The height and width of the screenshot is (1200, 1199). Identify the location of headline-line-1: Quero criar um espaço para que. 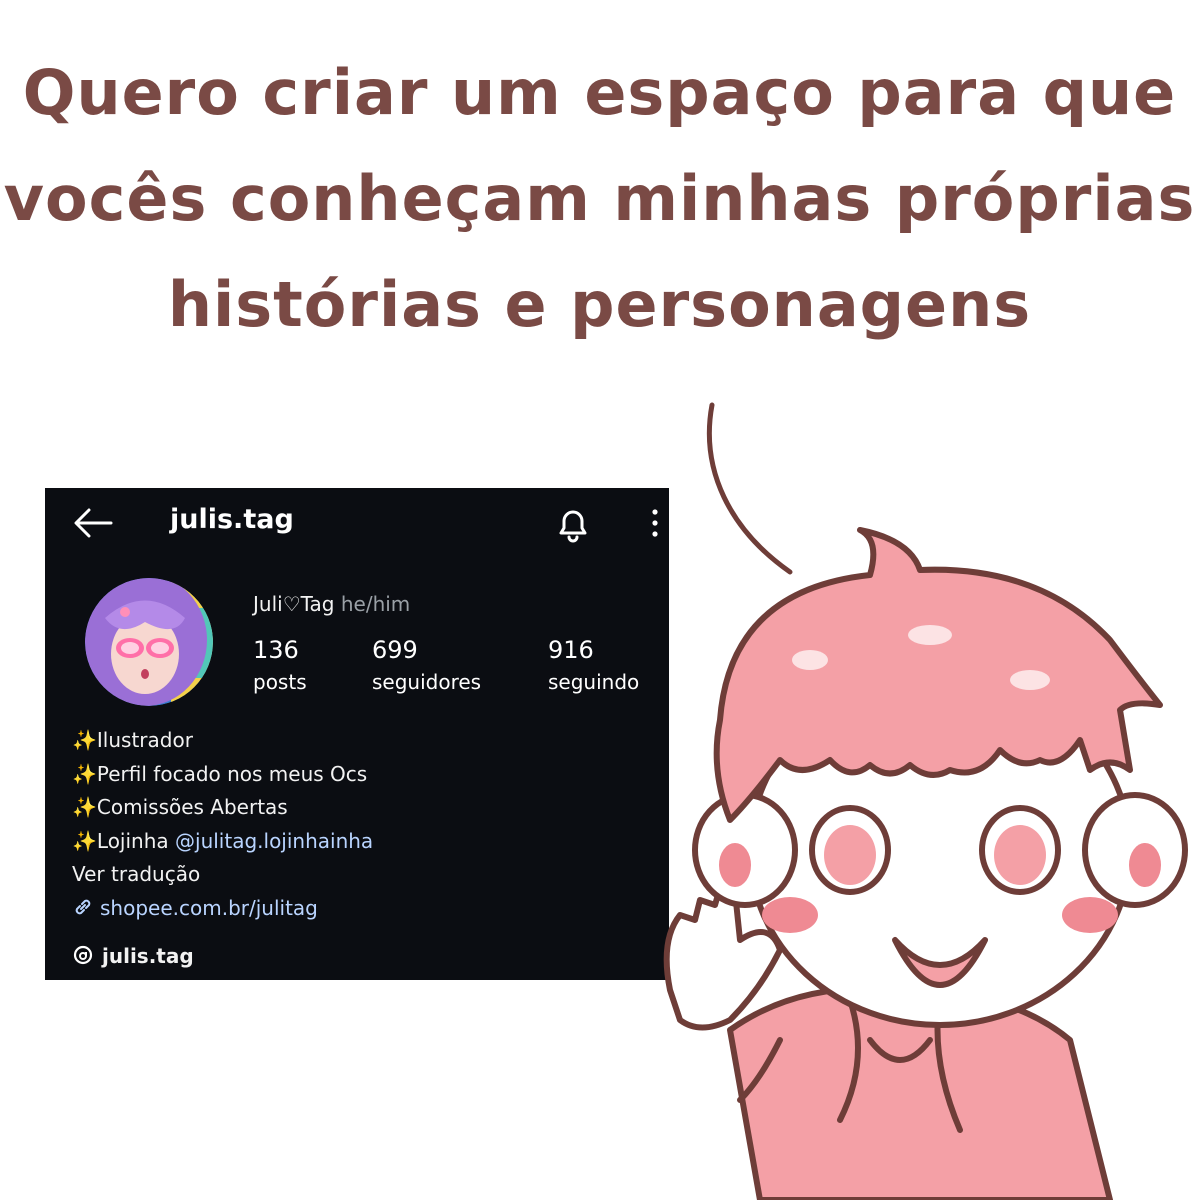
(599, 92).